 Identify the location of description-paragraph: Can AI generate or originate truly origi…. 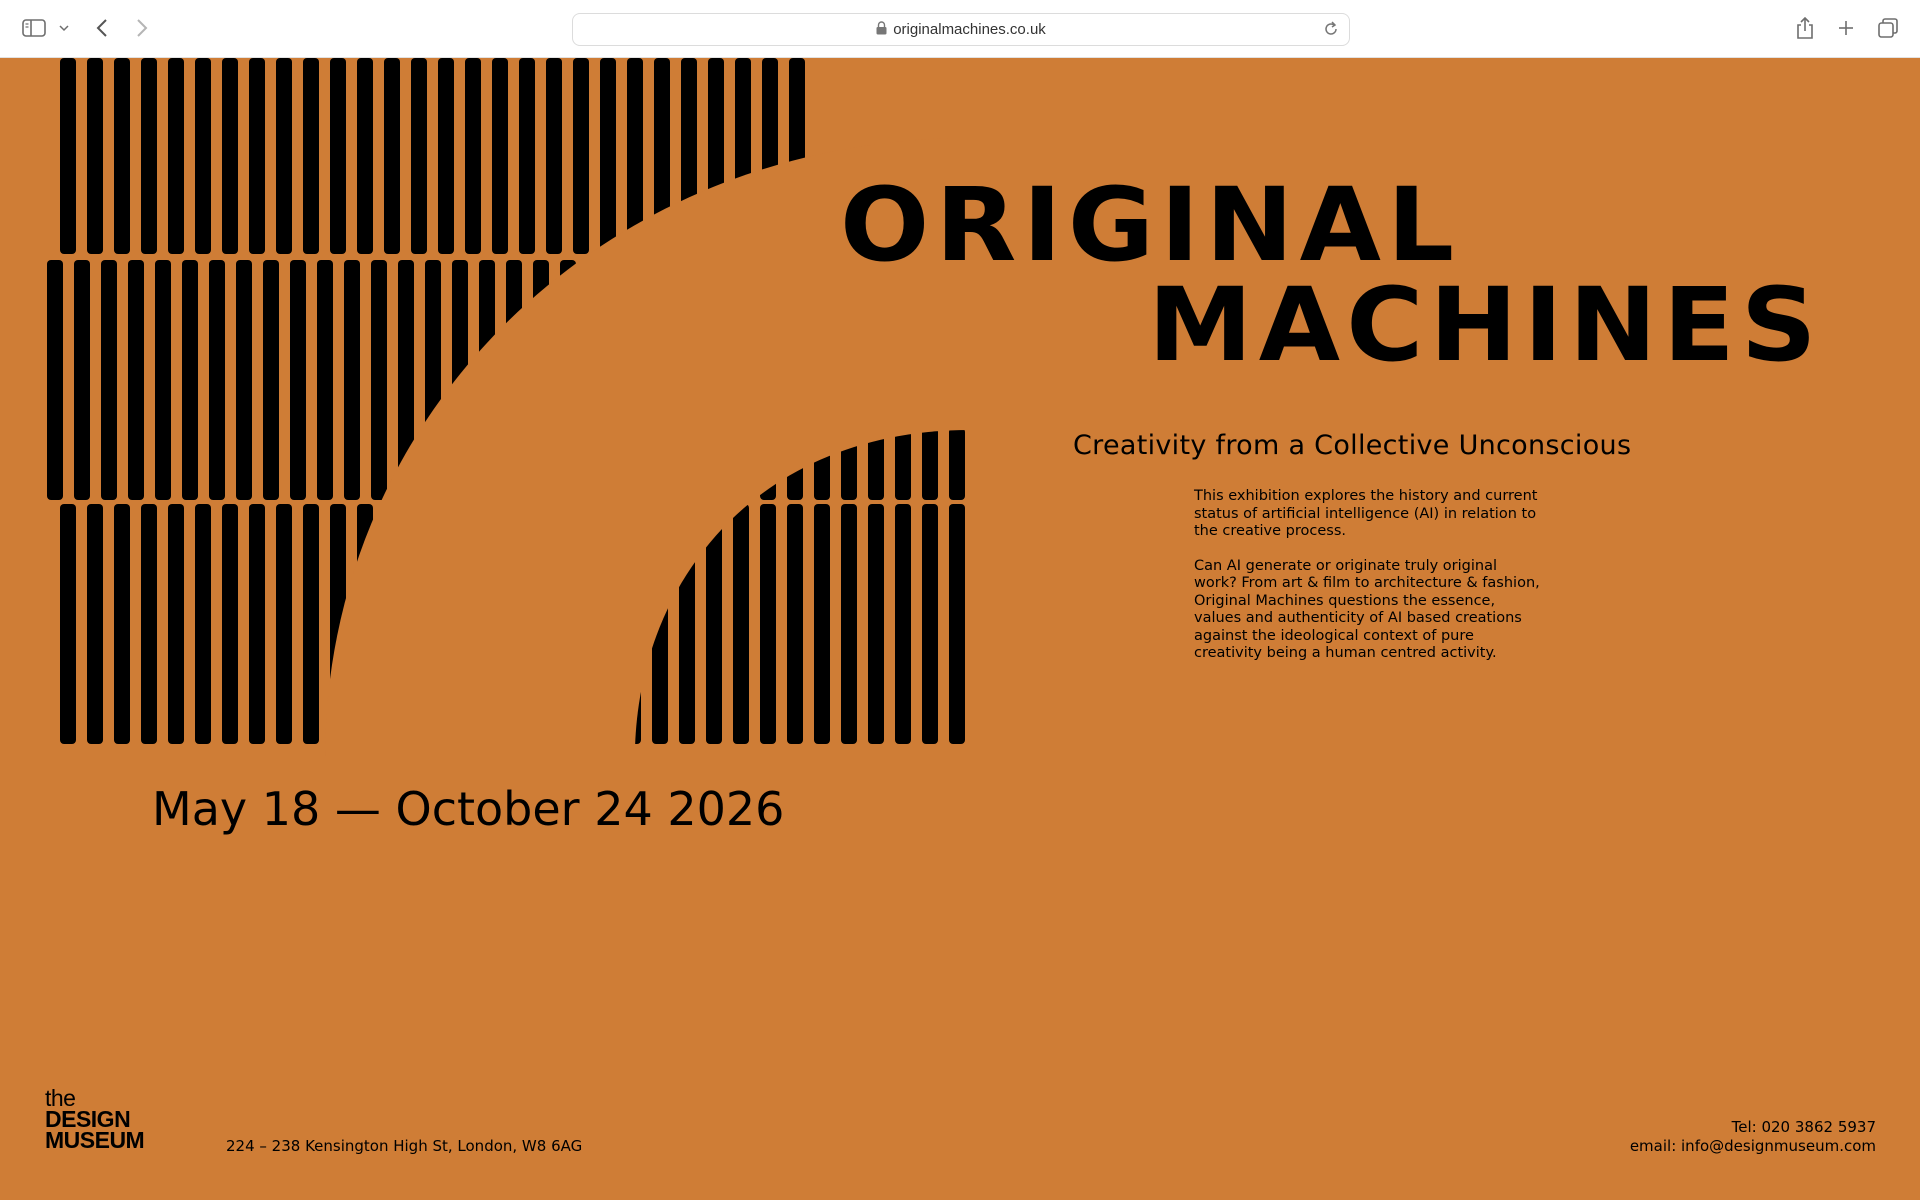
(1367, 609).